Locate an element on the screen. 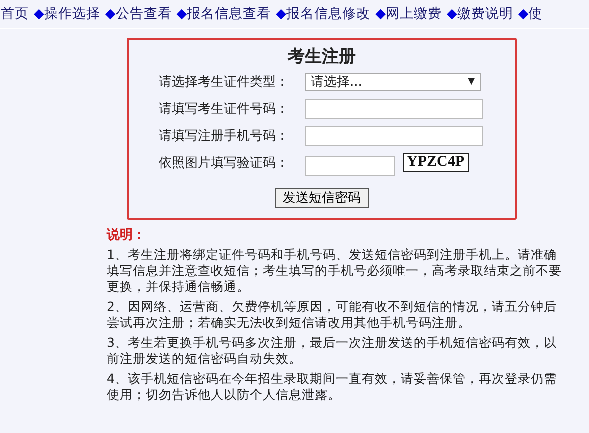 This screenshot has height=433, width=589. nav-link: ◆缴费说明 is located at coordinates (480, 14).